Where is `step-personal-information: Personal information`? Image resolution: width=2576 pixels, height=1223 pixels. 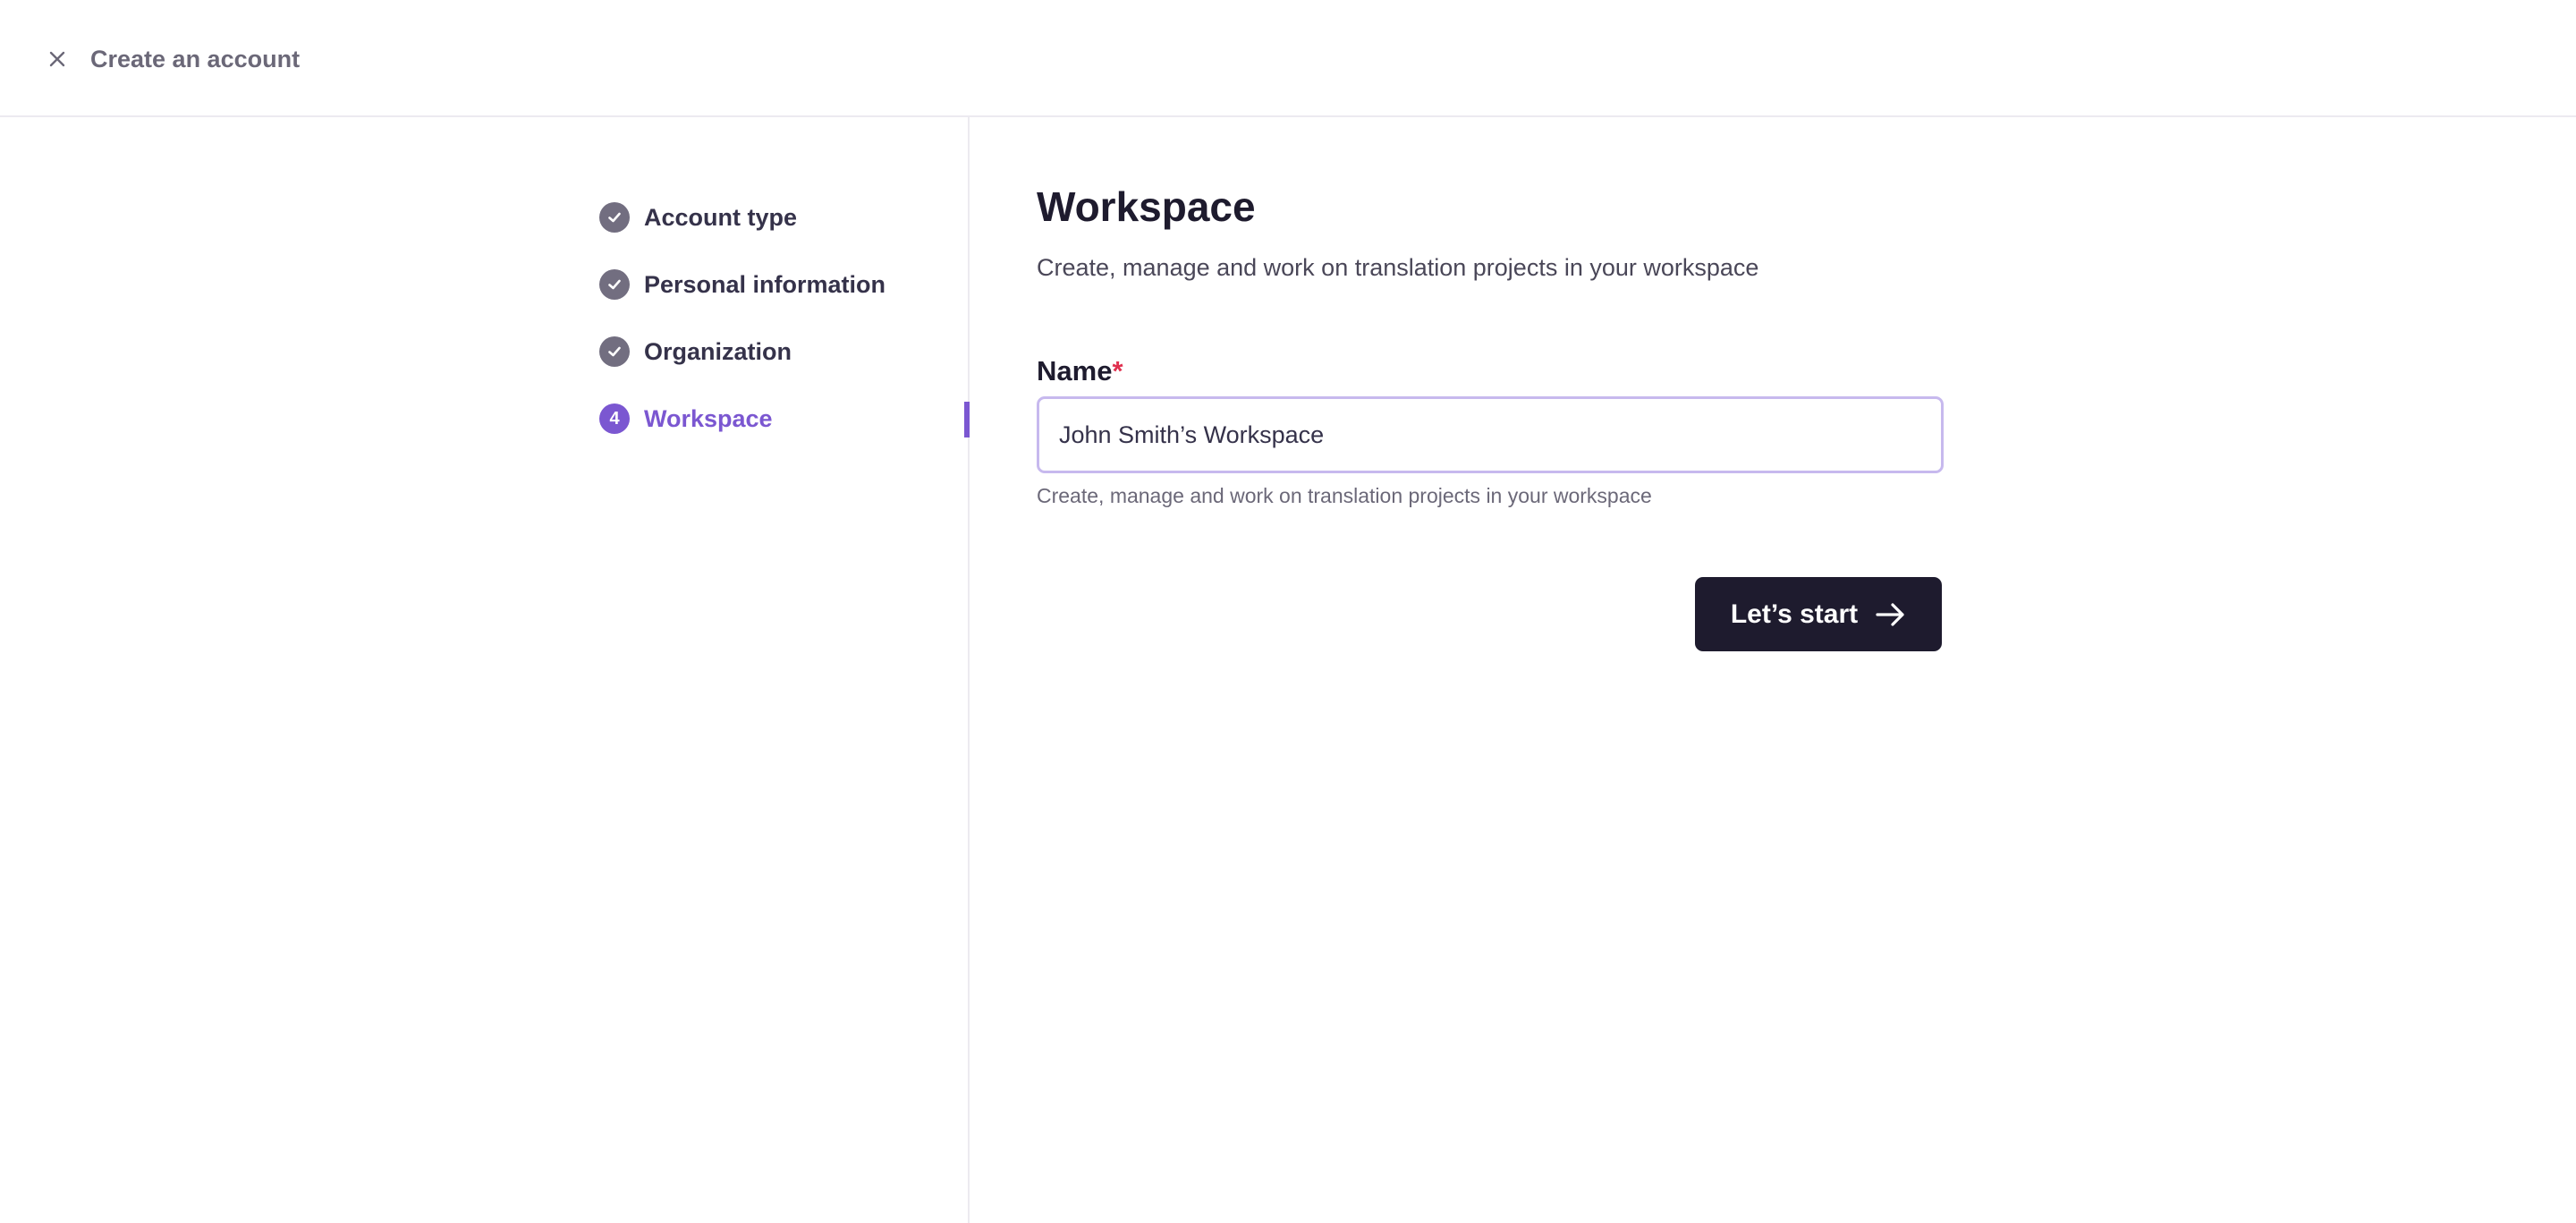 step-personal-information: Personal information is located at coordinates (742, 284).